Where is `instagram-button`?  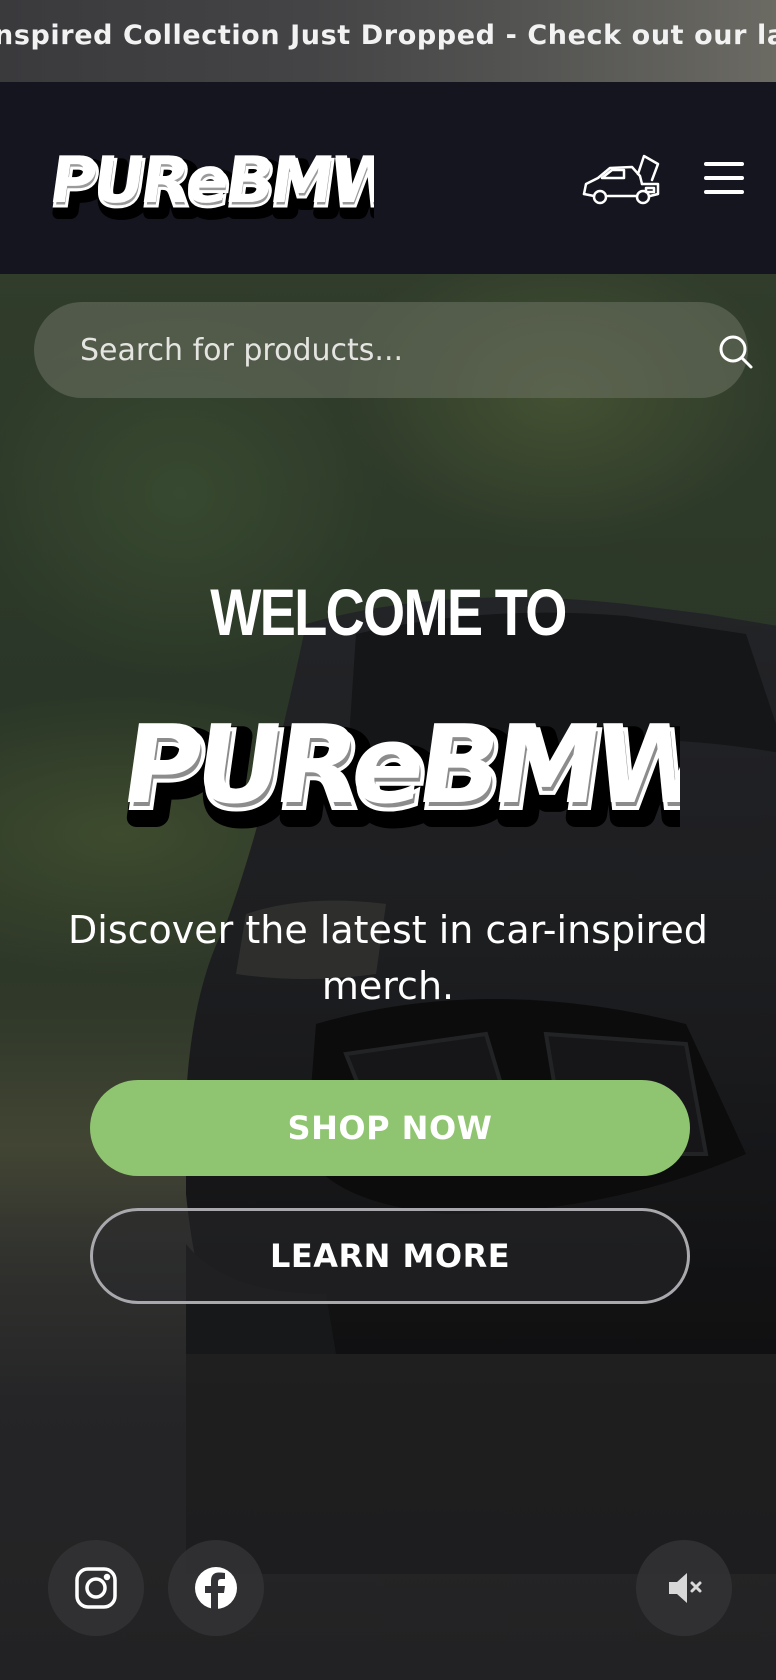
instagram-button is located at coordinates (96, 1588).